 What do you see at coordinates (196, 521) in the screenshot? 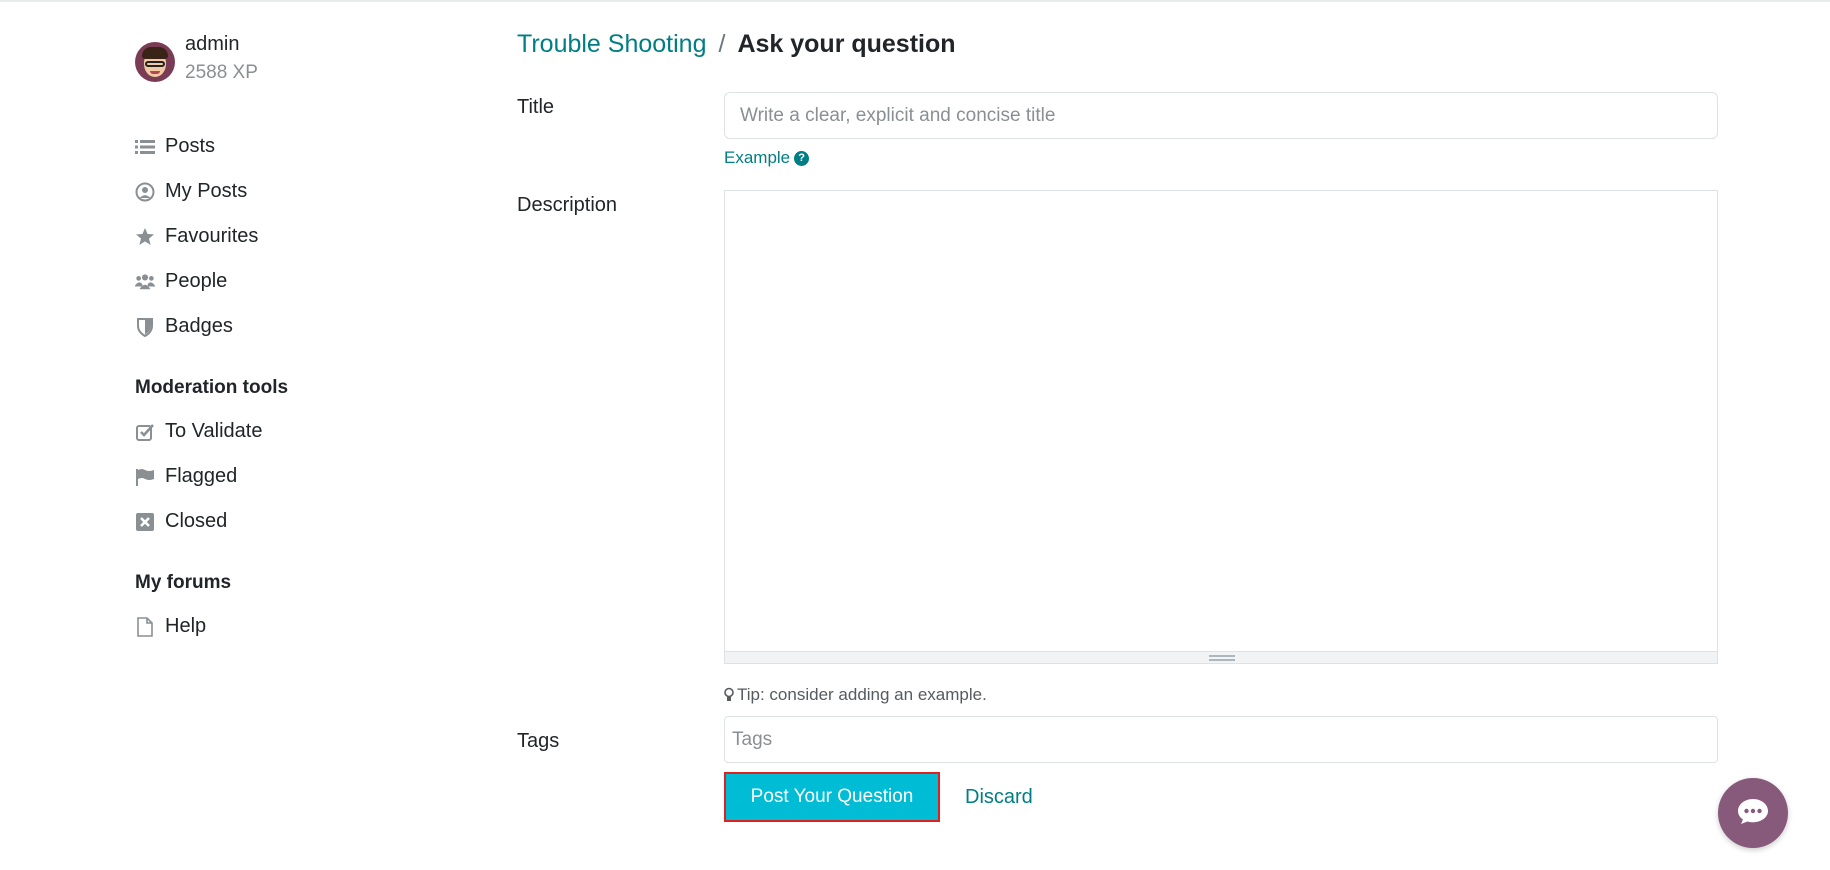
I see `sidebar-item-label: Closed` at bounding box center [196, 521].